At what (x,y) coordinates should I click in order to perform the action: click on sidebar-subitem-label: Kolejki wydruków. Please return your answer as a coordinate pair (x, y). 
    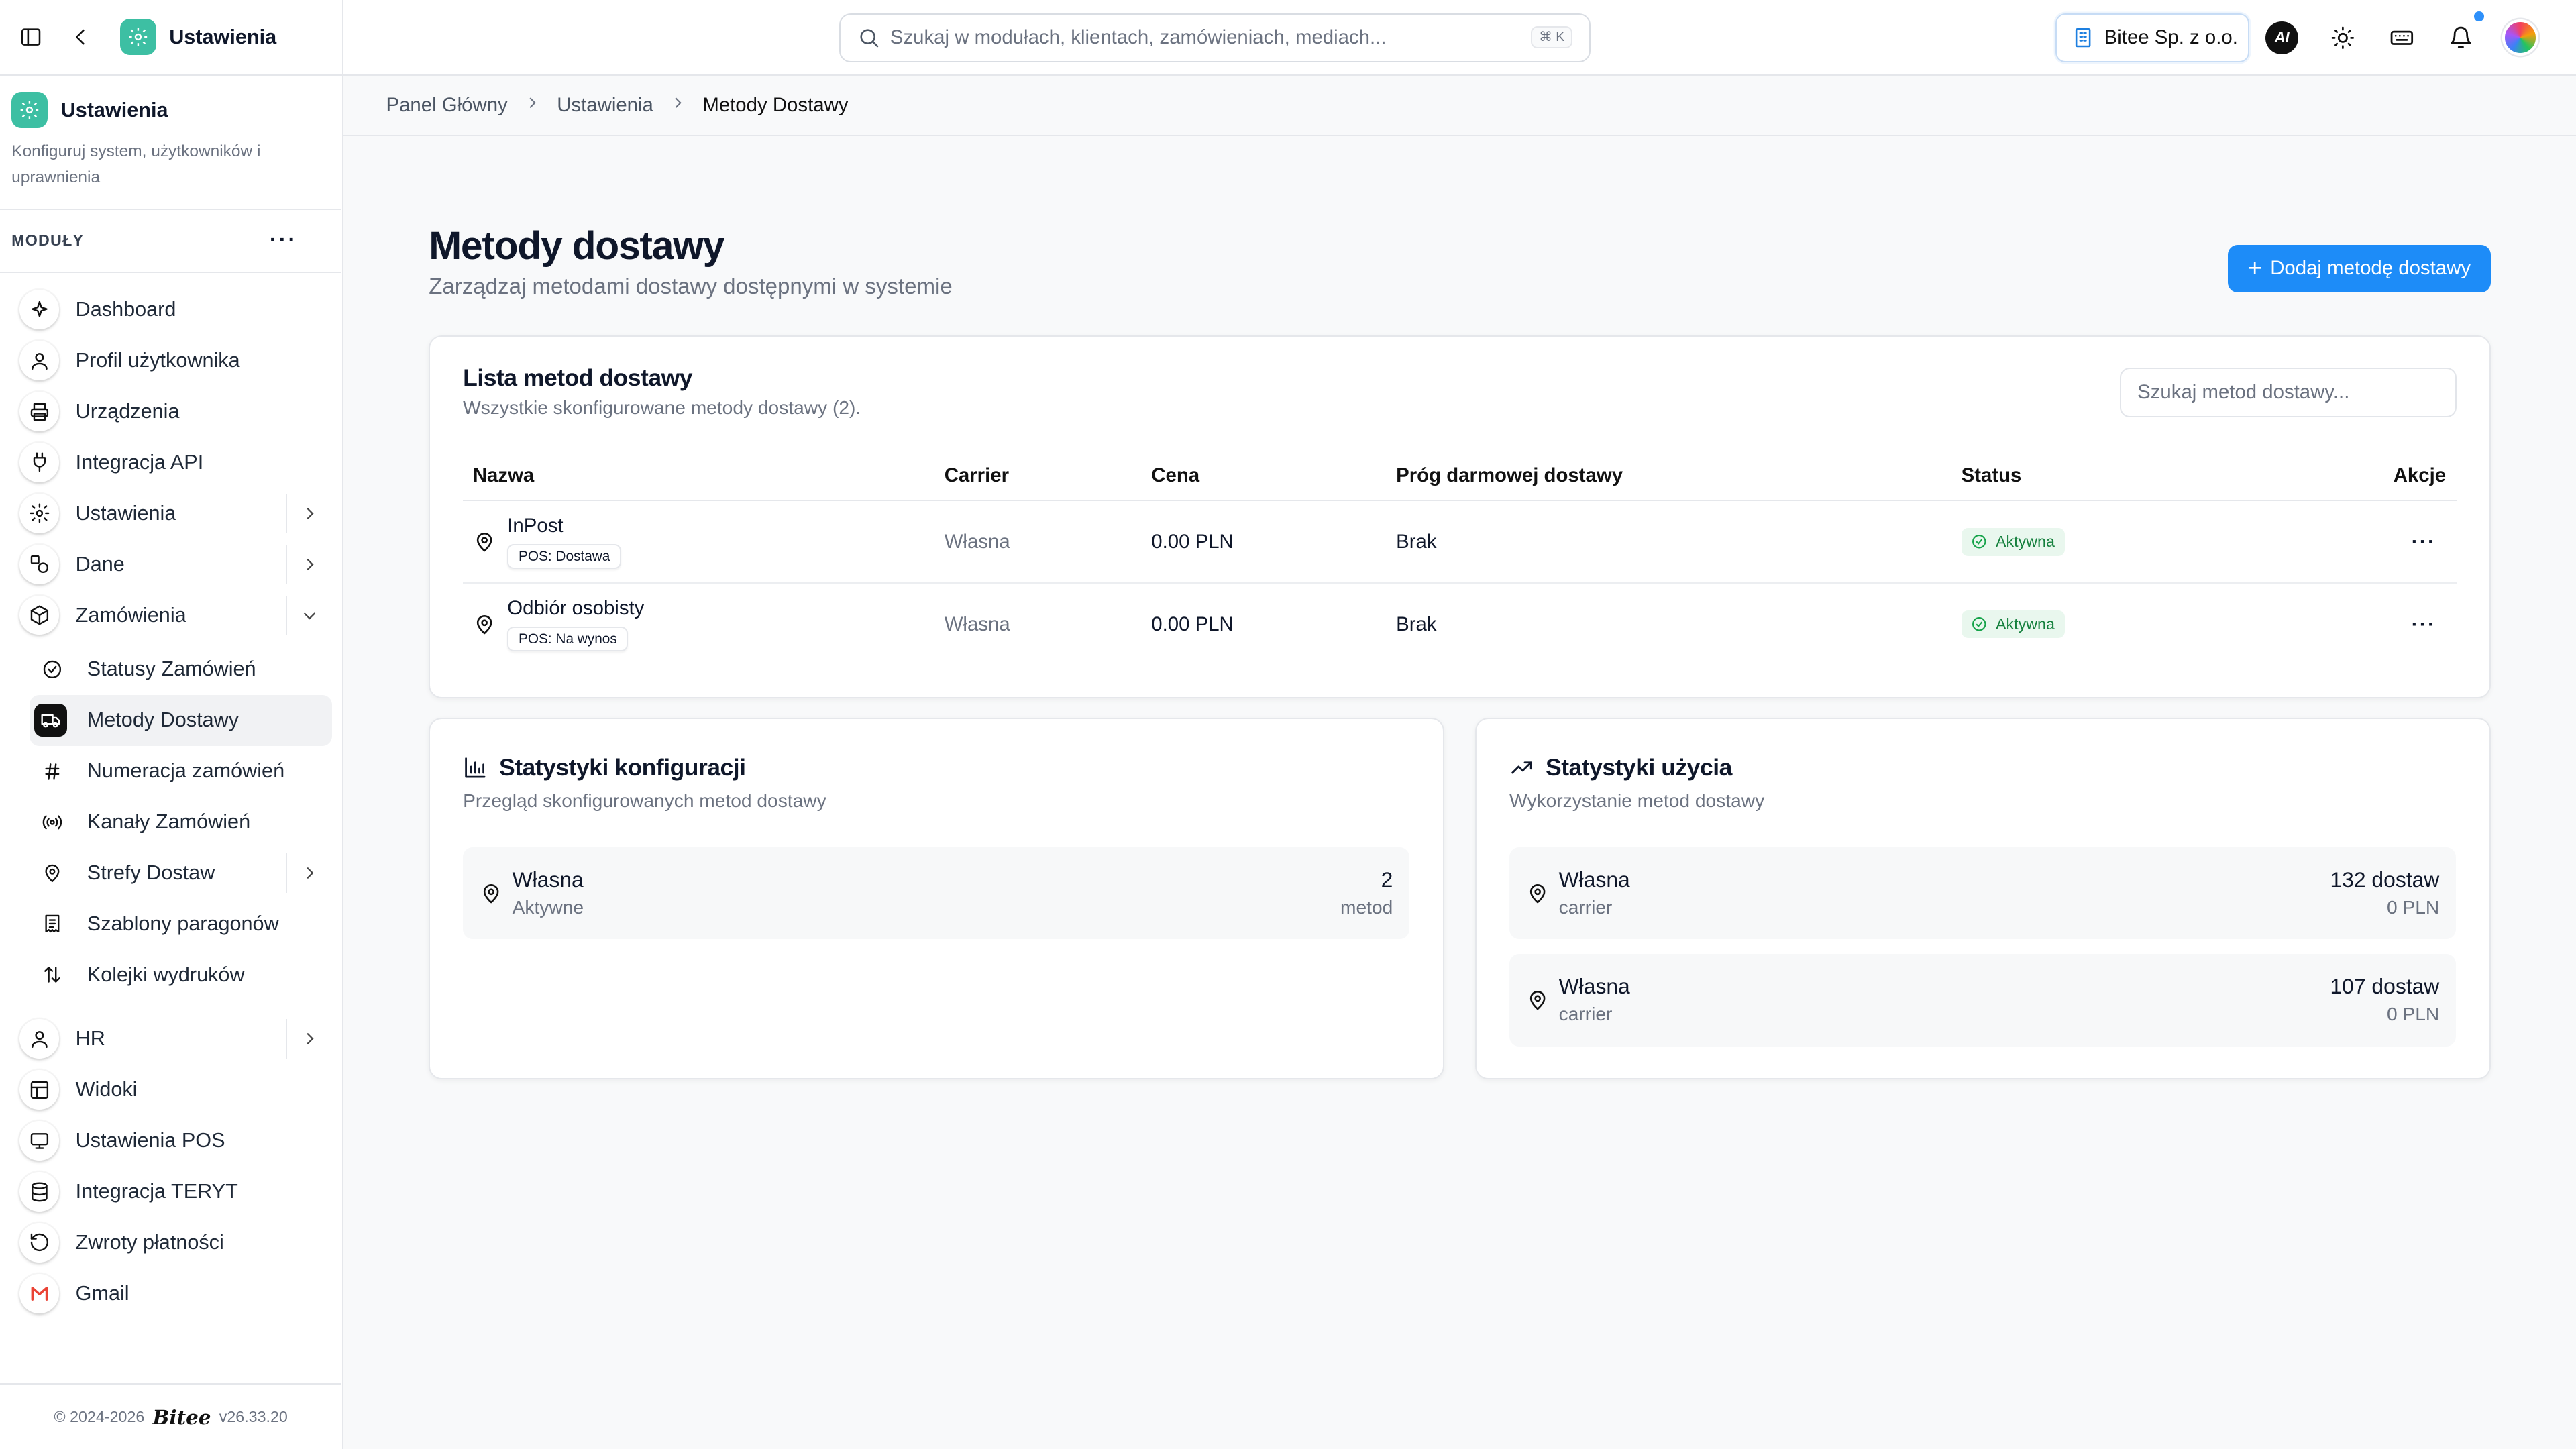
    Looking at the image, I should click on (166, 974).